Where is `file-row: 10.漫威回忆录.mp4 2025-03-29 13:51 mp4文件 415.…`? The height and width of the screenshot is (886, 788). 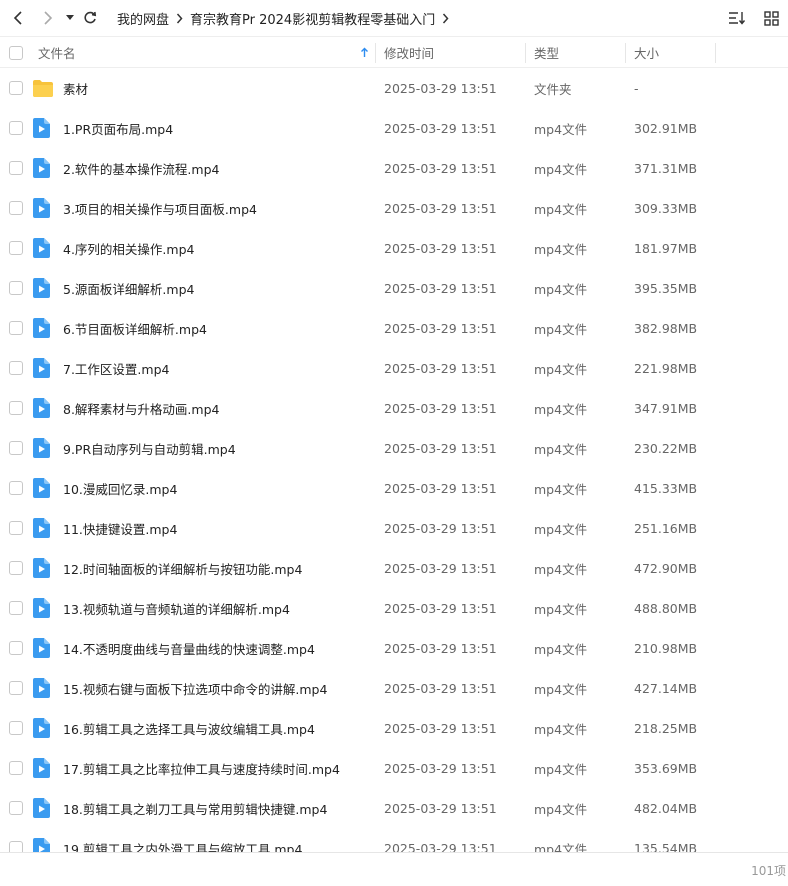
file-row: 10.漫威回忆录.mp4 2025-03-29 13:51 mp4文件 415.… is located at coordinates (394, 488).